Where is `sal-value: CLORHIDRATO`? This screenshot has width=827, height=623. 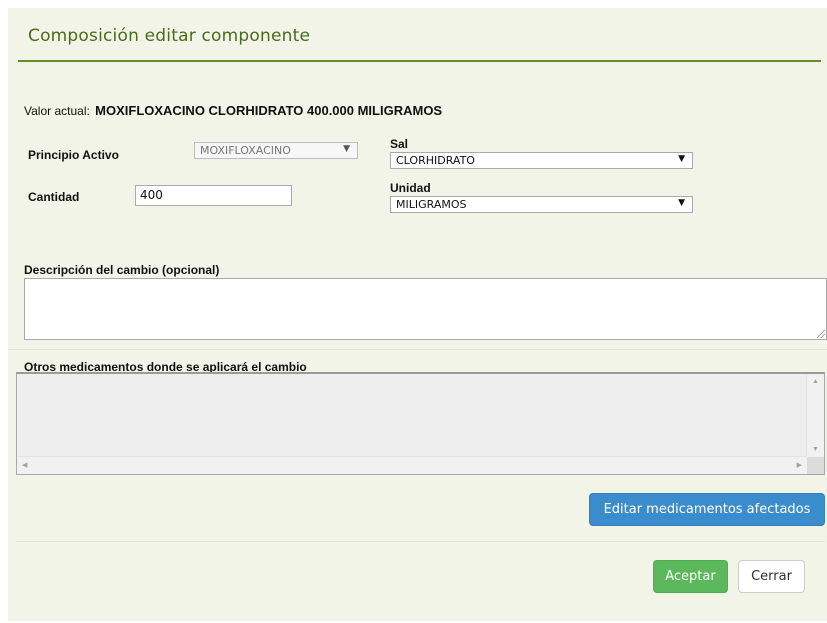
sal-value: CLORHIDRATO is located at coordinates (435, 160).